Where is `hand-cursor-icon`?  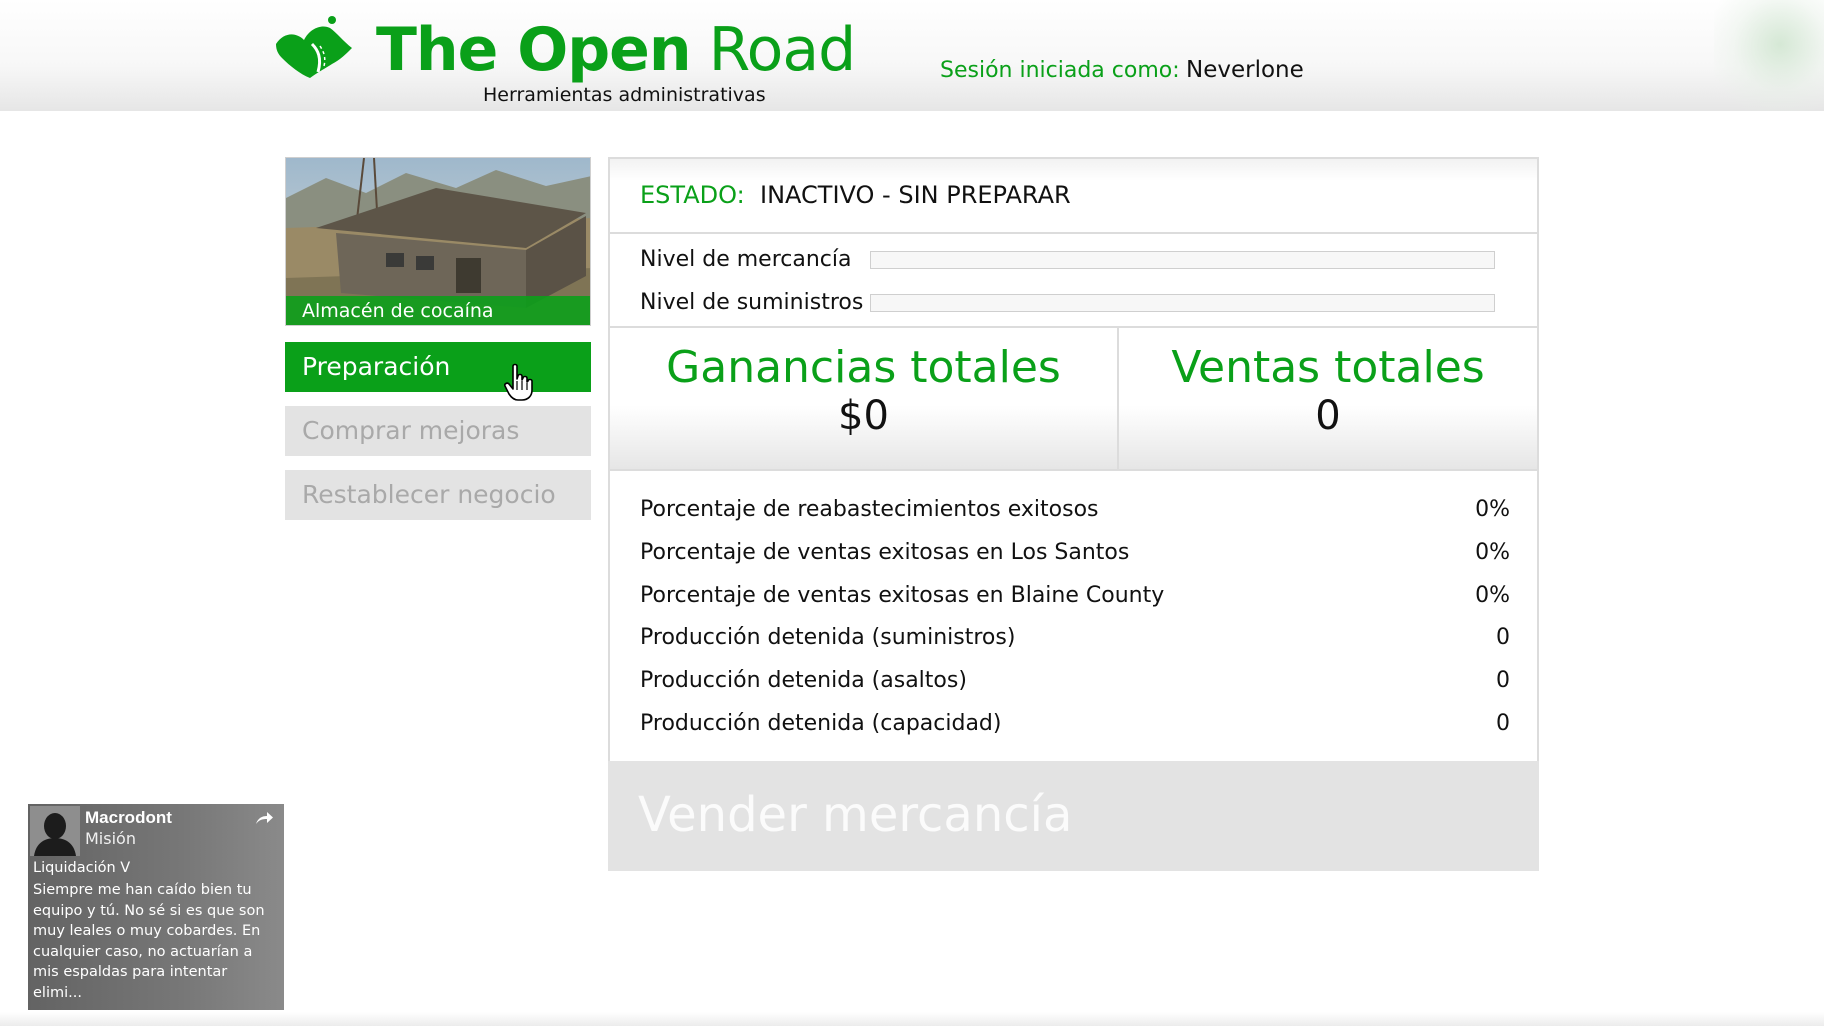
hand-cursor-icon is located at coordinates (518, 382).